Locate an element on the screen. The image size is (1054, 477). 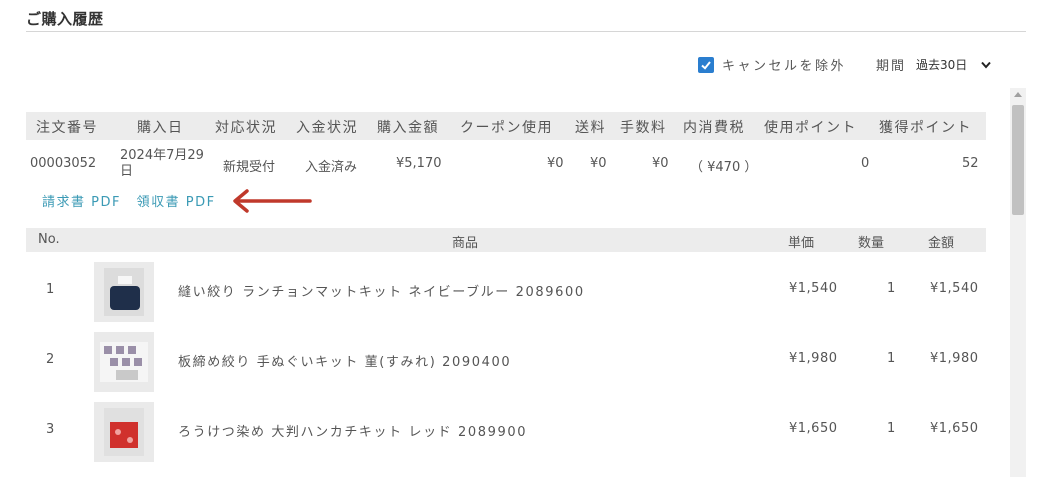
exclude-cancel-checkbox is located at coordinates (706, 64).